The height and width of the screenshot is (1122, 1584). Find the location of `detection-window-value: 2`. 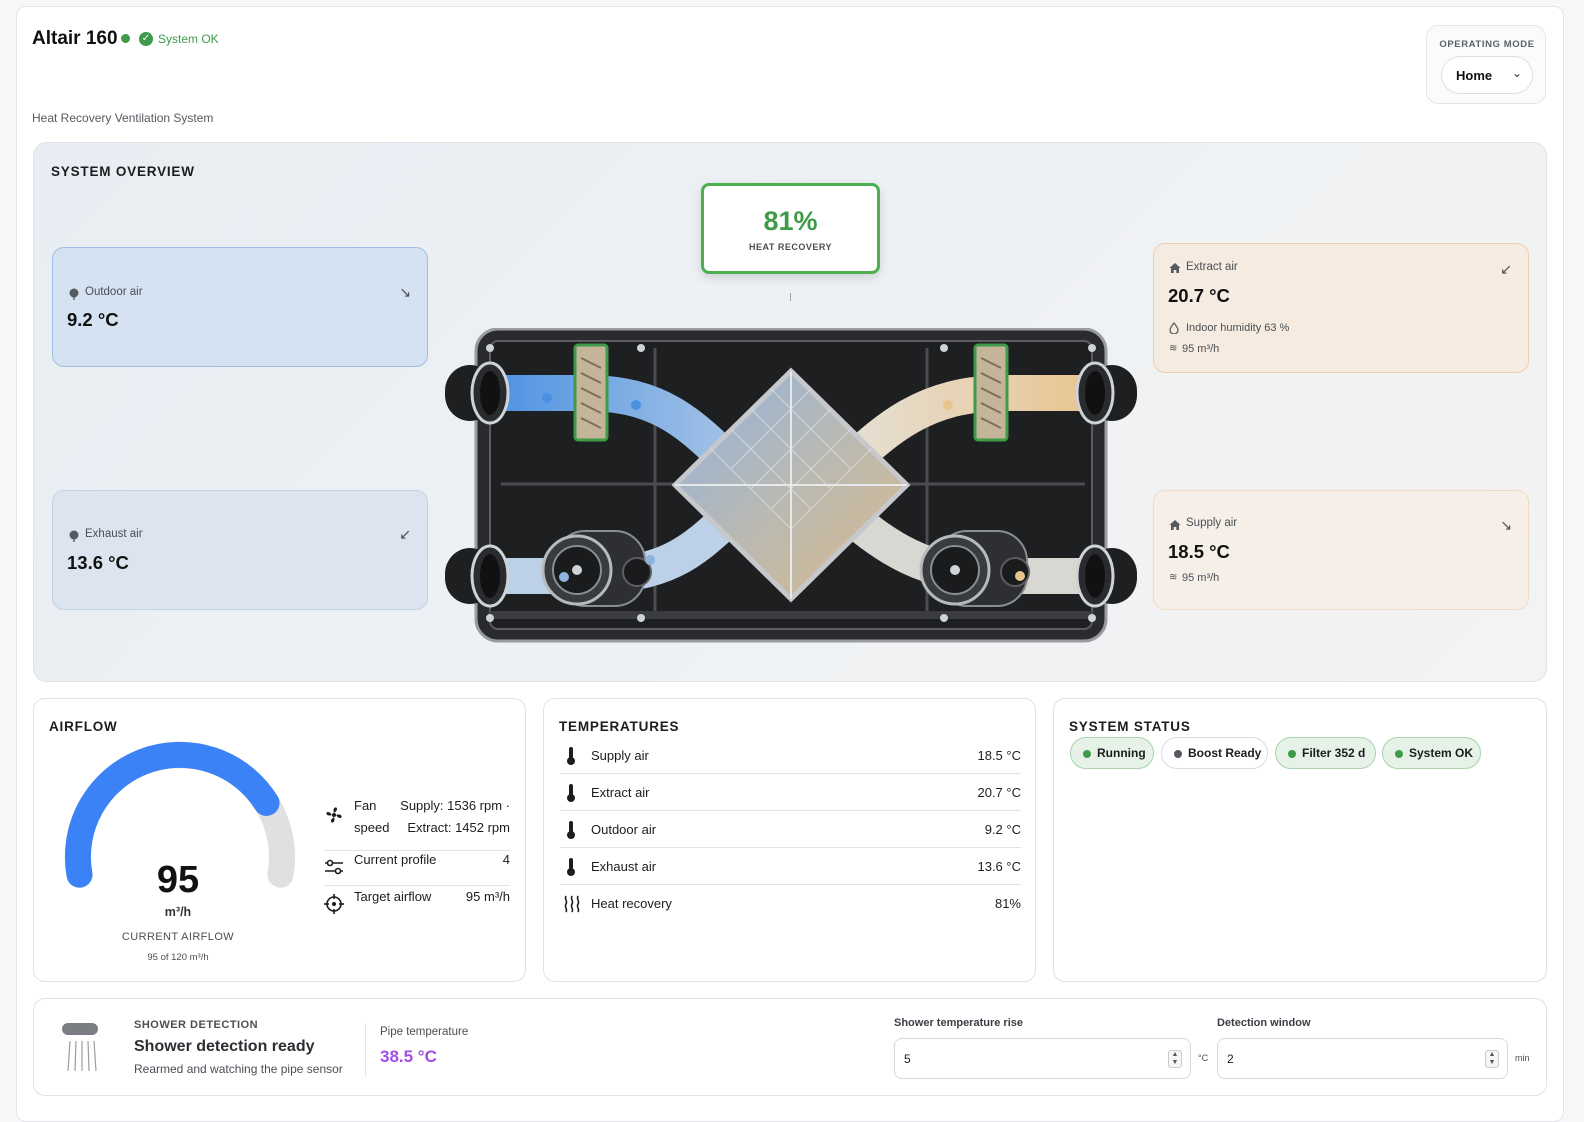

detection-window-value: 2 is located at coordinates (1230, 1059).